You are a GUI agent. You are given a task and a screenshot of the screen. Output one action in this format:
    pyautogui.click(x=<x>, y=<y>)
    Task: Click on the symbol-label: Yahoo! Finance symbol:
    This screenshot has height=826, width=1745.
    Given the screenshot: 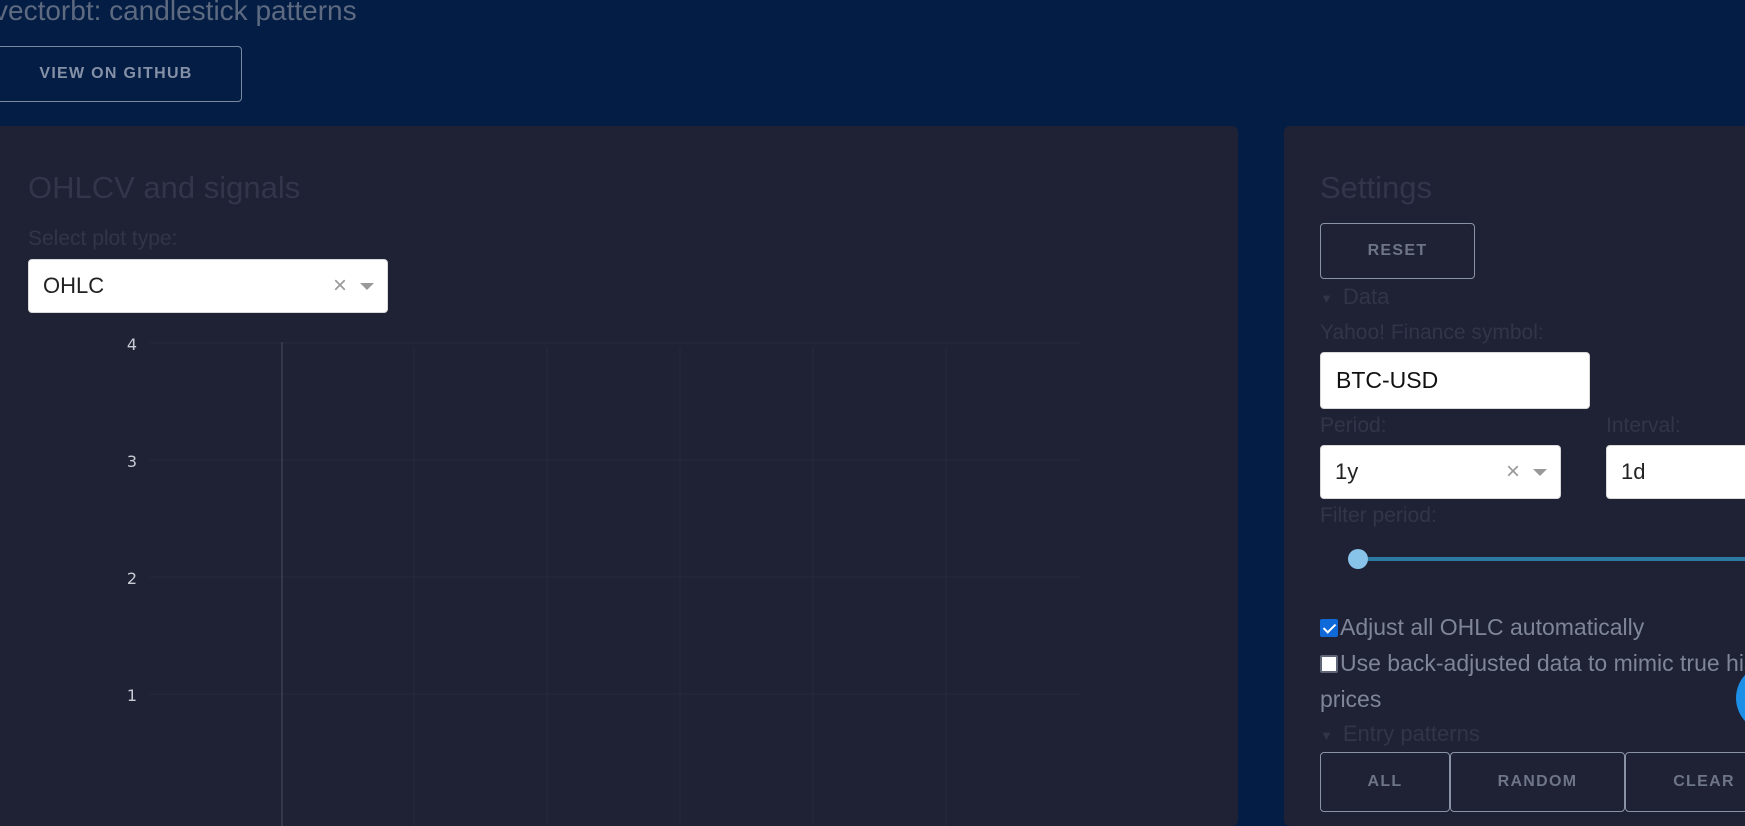 What is the action you would take?
    pyautogui.click(x=1432, y=332)
    